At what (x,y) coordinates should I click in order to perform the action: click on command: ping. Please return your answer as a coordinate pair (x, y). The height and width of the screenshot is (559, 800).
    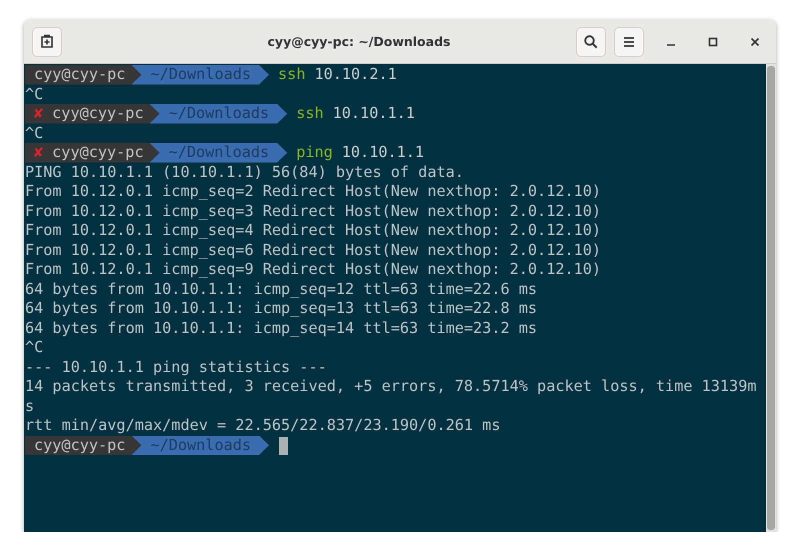
    Looking at the image, I should click on (314, 152).